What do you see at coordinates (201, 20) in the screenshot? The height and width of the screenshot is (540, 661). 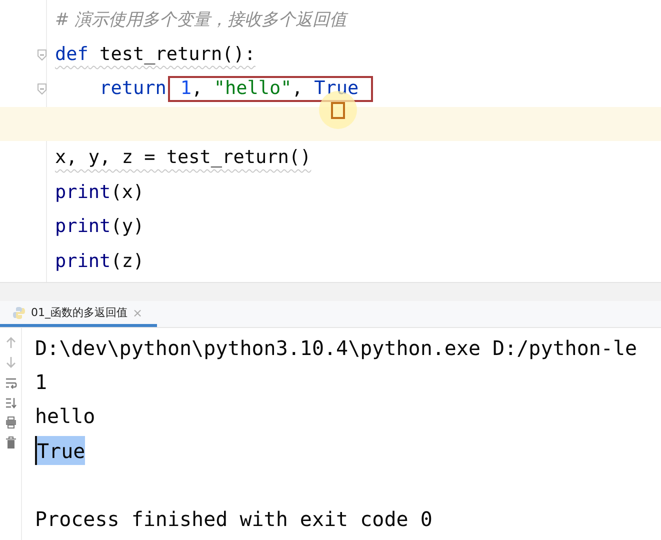 I see `code-comment: # 演示使用多个变量，接收多个返回值` at bounding box center [201, 20].